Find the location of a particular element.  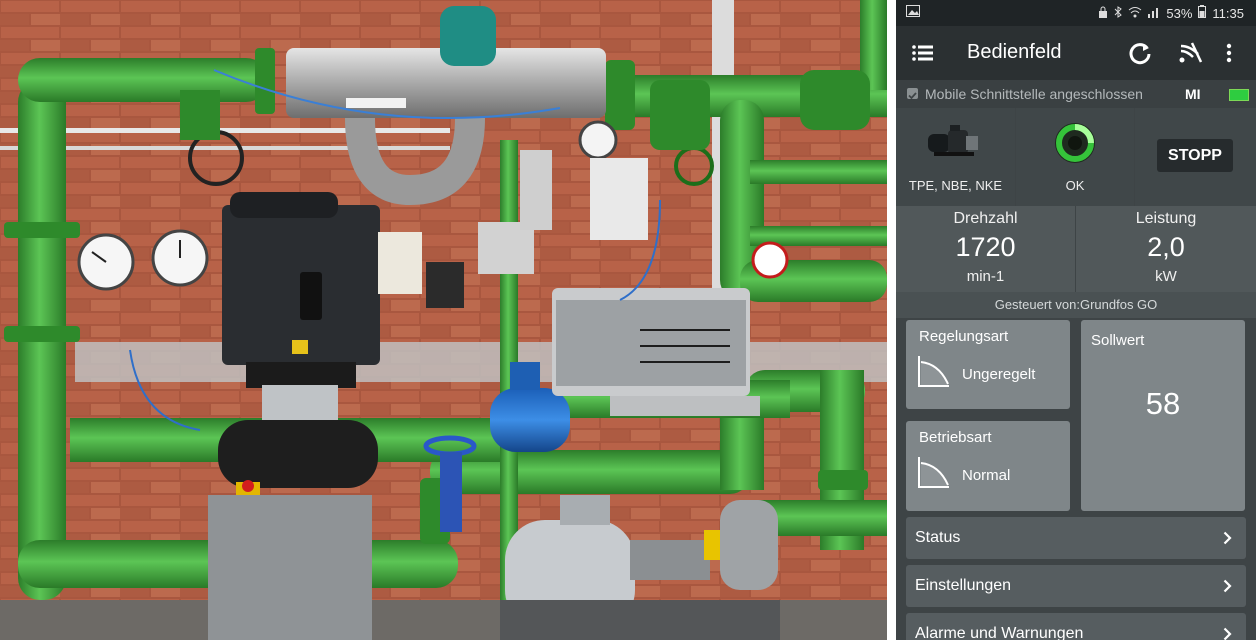

pump-type-label: TPE, NBE, NKE is located at coordinates (955, 185).